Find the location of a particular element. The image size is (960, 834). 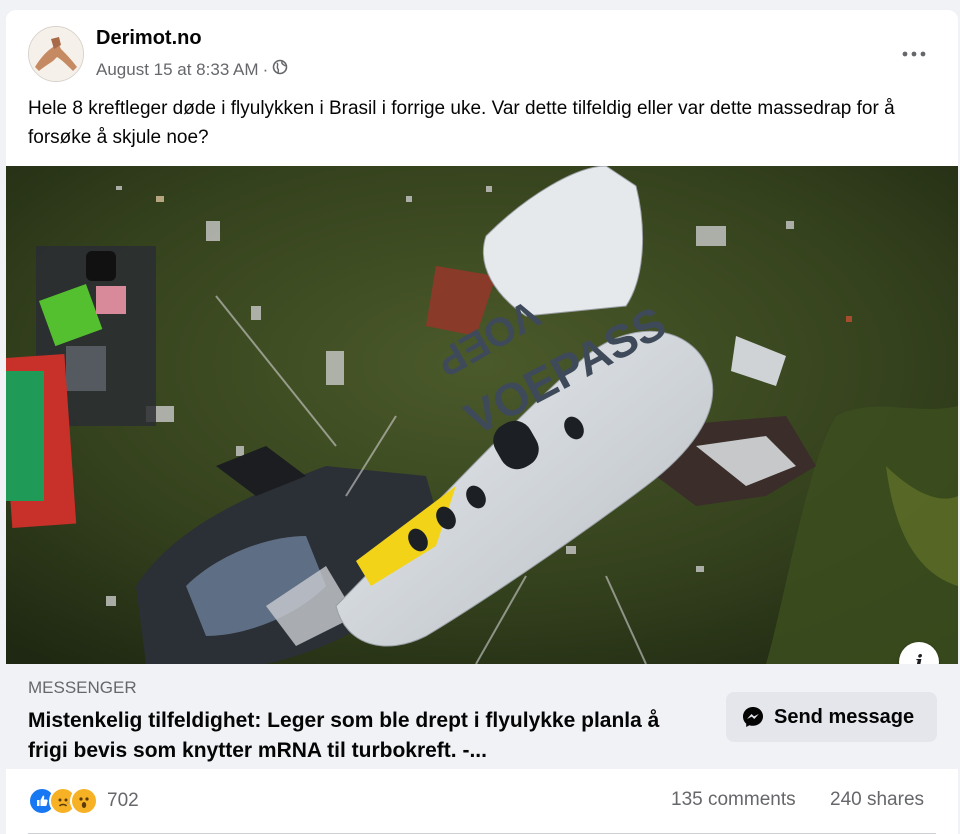

reactions-summary: 702 is located at coordinates (83, 801).